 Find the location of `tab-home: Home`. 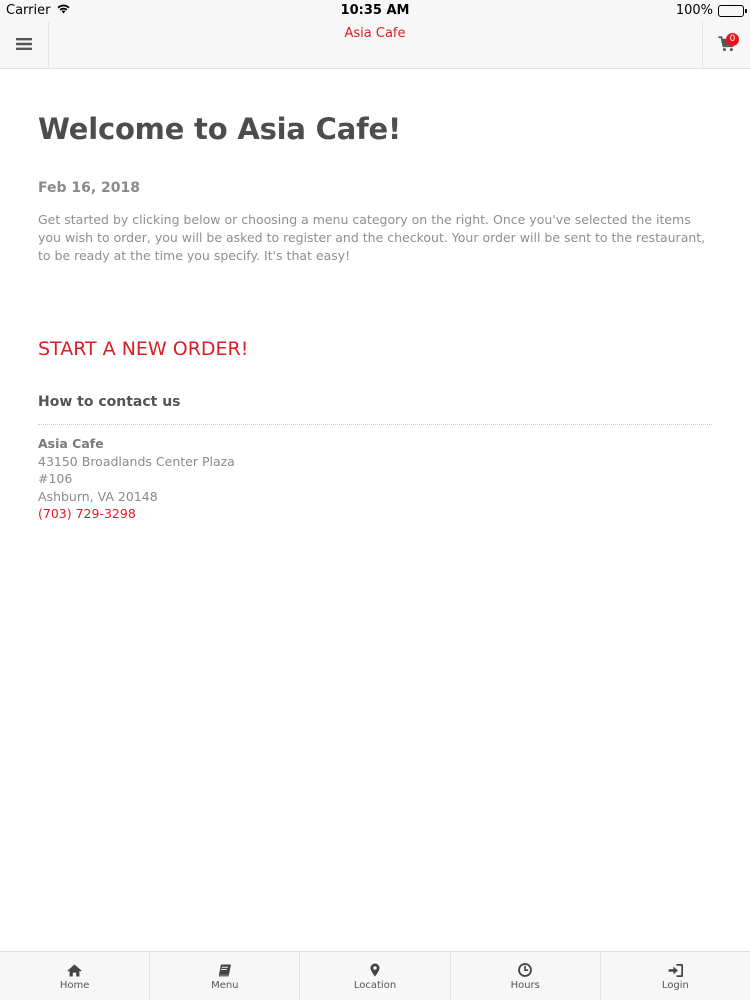

tab-home: Home is located at coordinates (75, 976).